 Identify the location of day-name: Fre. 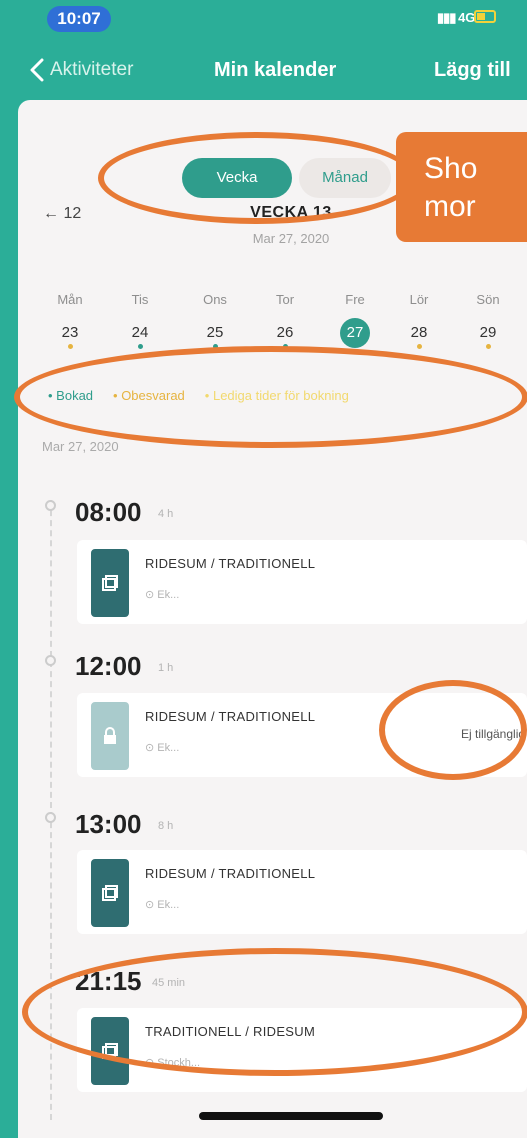
(355, 299).